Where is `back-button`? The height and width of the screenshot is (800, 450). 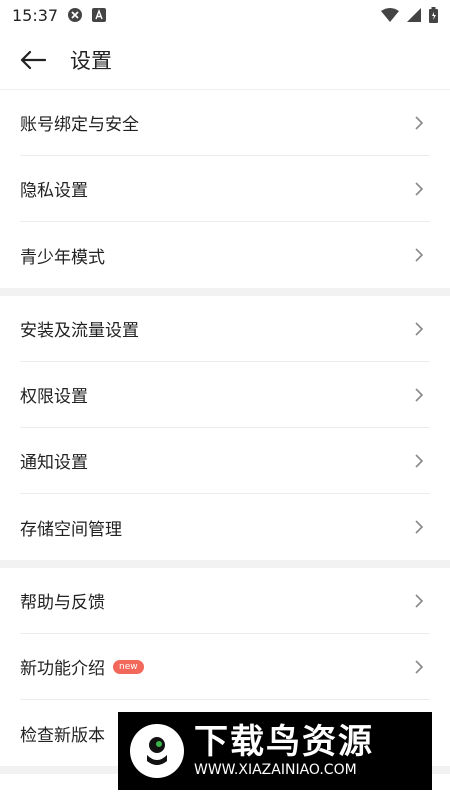 back-button is located at coordinates (33, 60).